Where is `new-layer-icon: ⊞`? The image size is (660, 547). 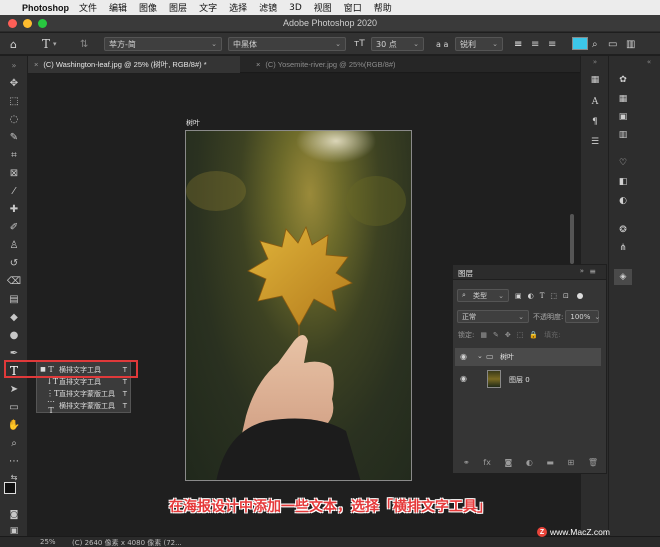 new-layer-icon: ⊞ is located at coordinates (571, 462).